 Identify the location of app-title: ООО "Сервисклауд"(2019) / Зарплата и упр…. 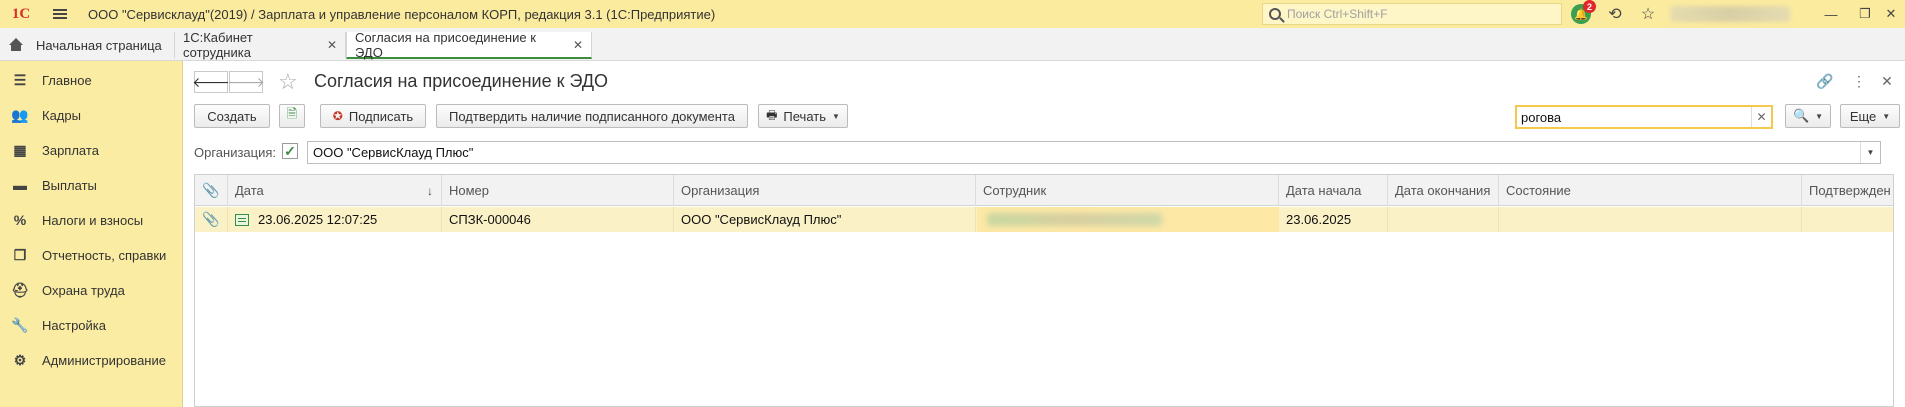
(402, 14).